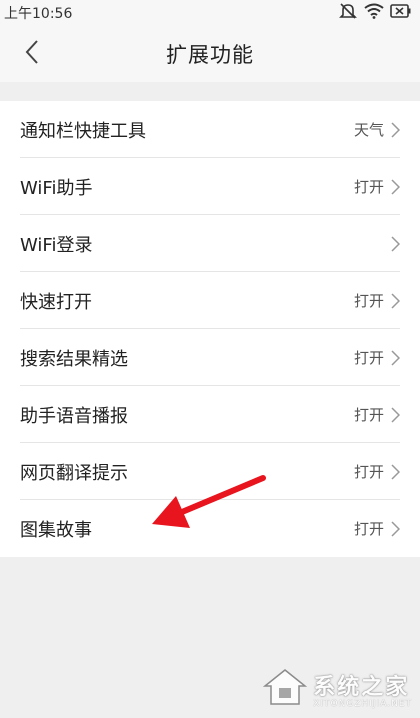 This screenshot has width=420, height=718. What do you see at coordinates (210, 186) in the screenshot?
I see `list-item: WiFi助手 打开` at bounding box center [210, 186].